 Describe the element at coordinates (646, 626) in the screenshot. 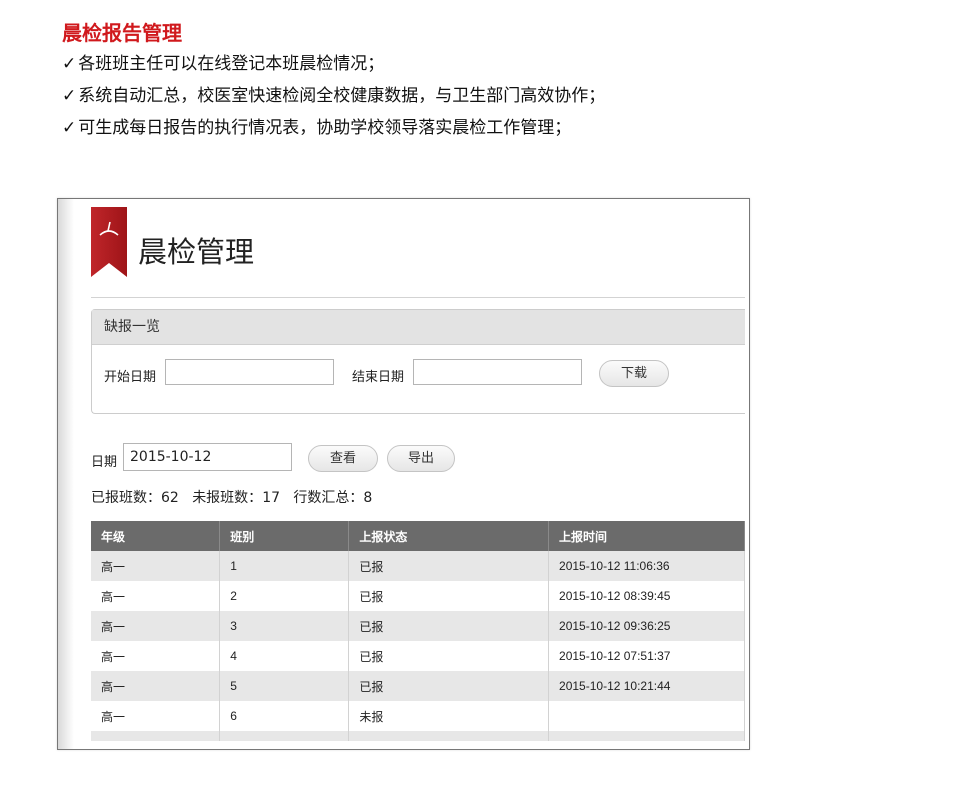

I see `cell-time: 2015-10-12 09:36:25` at that location.